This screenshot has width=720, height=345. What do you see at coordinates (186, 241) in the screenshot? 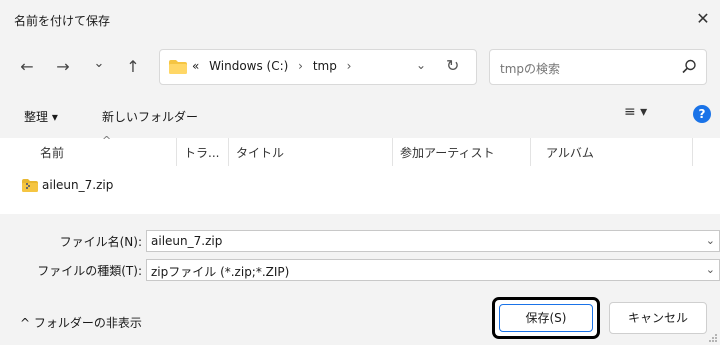
I see `filename-value: aileun_7.zip` at bounding box center [186, 241].